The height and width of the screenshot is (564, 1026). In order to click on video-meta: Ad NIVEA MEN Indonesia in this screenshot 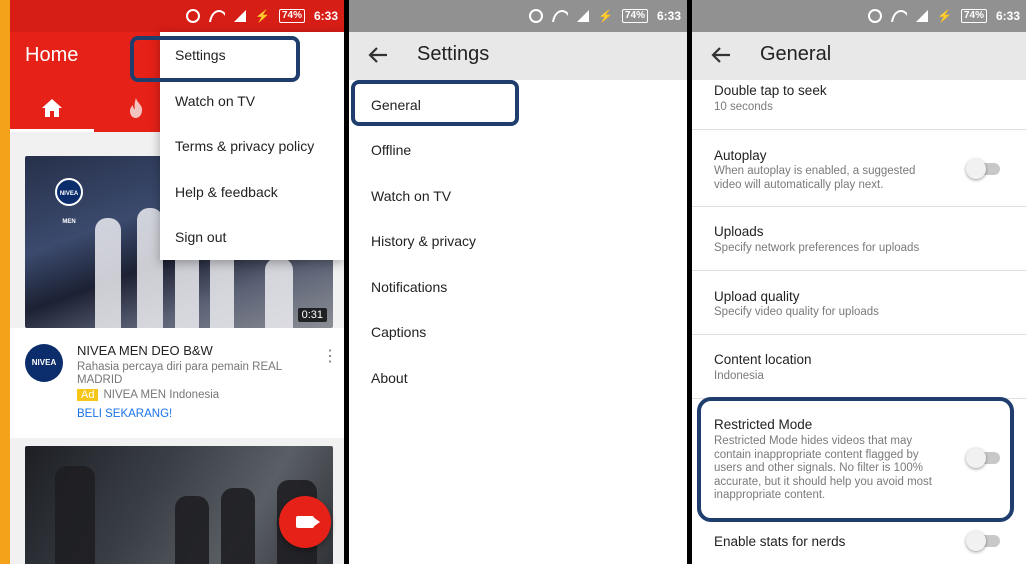, I will do `click(148, 395)`.